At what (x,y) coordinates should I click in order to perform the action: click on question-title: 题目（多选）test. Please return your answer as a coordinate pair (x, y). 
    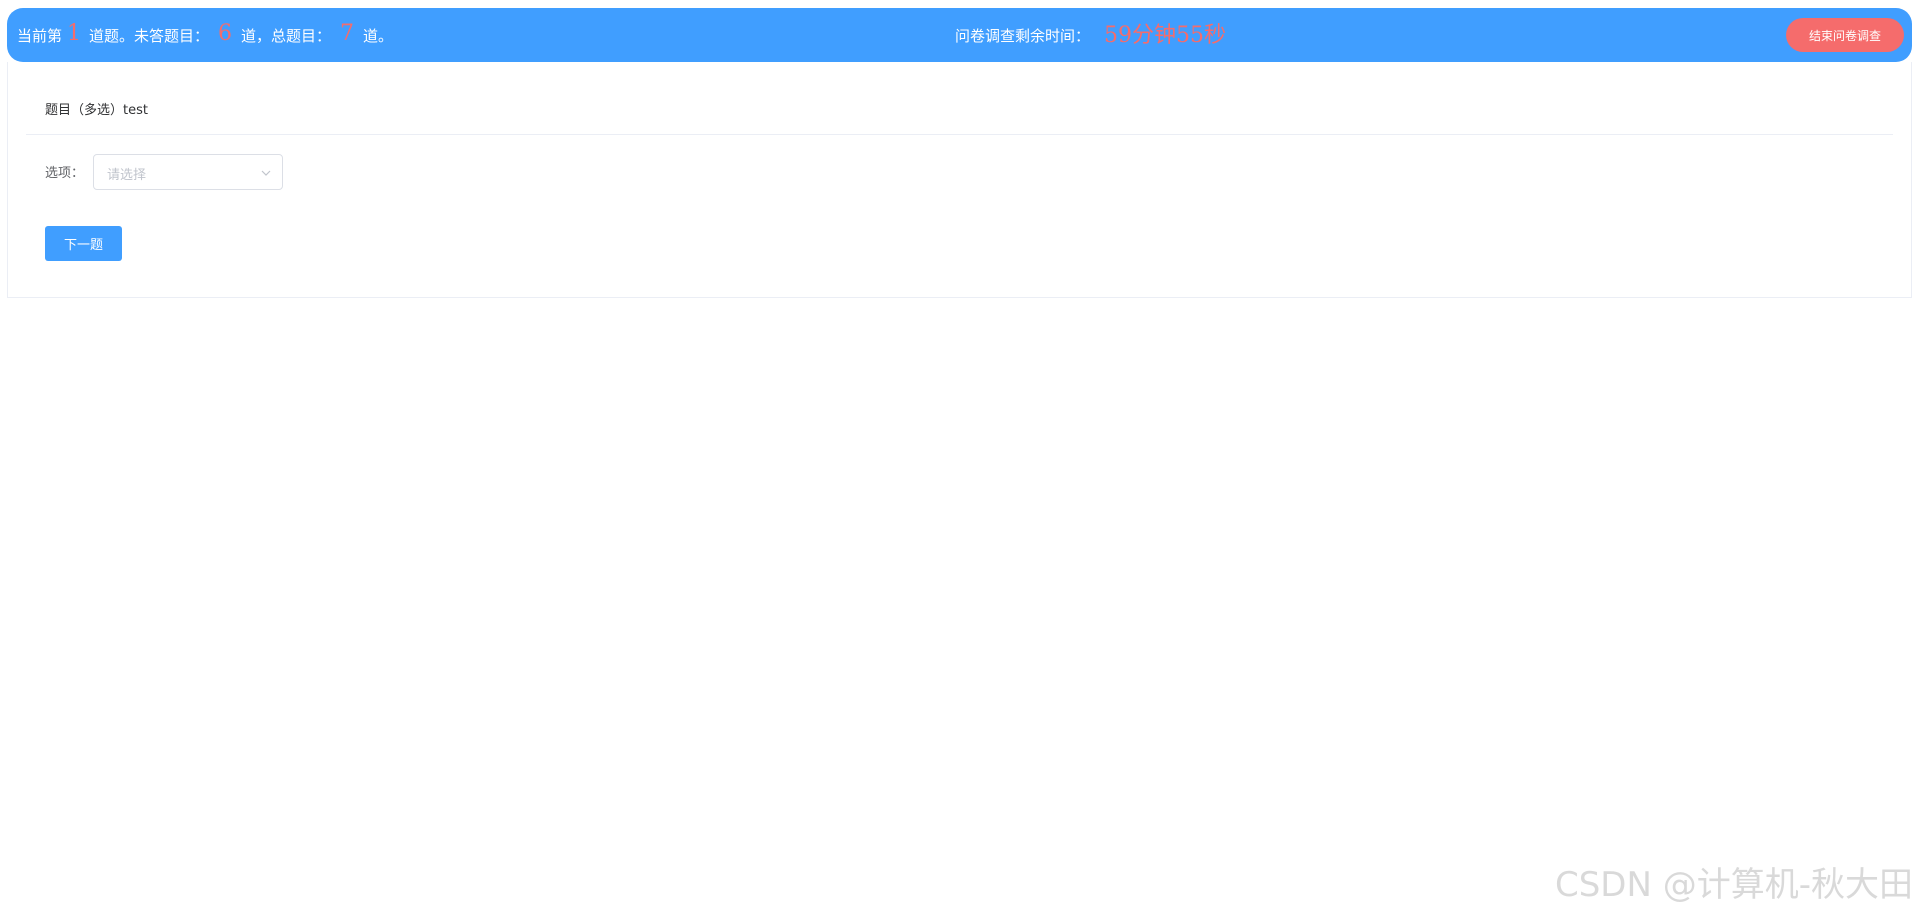
    Looking at the image, I should click on (96, 110).